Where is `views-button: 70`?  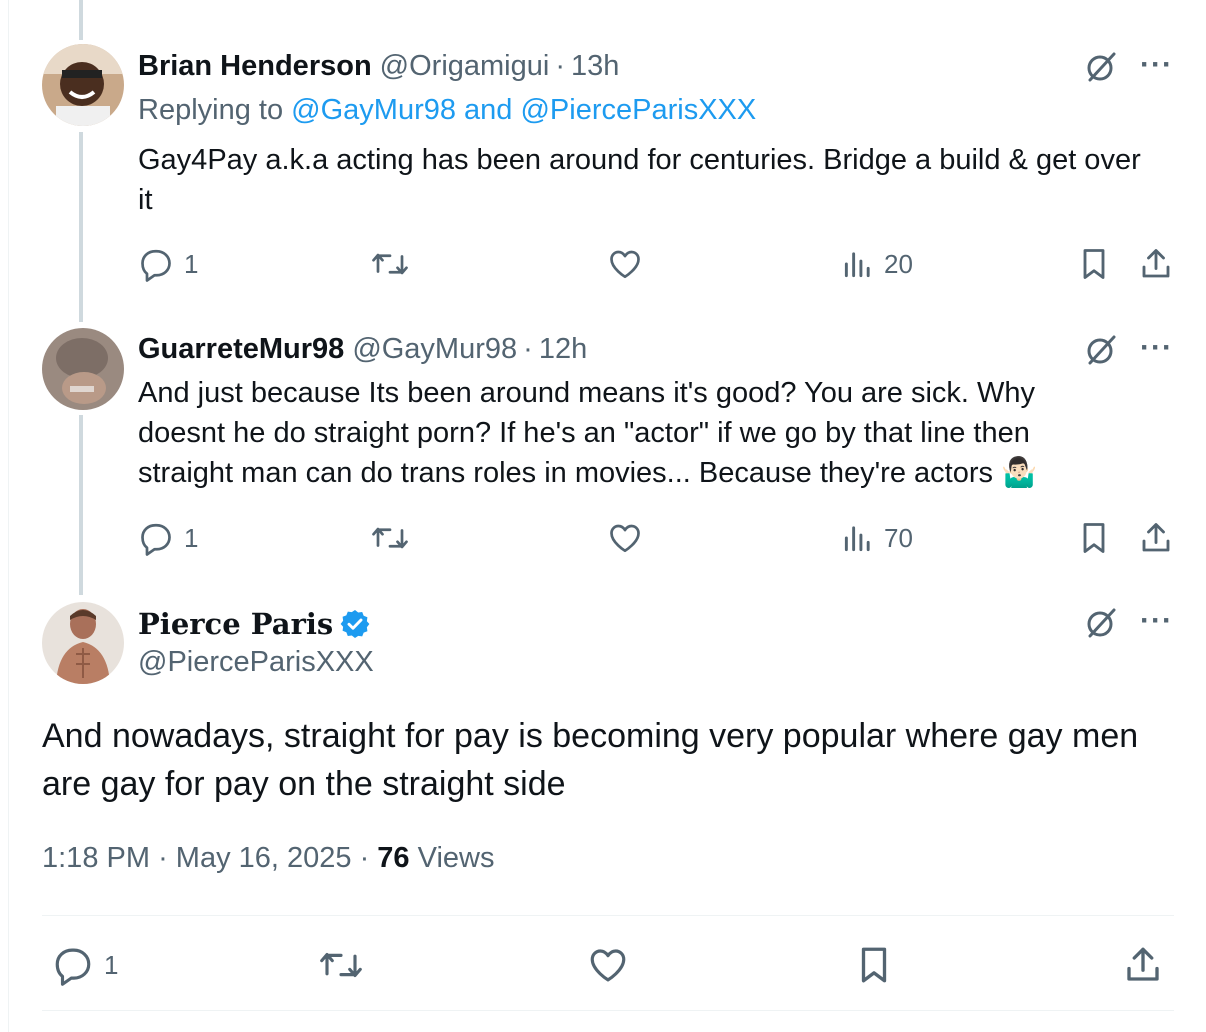
views-button: 70 is located at coordinates (877, 538).